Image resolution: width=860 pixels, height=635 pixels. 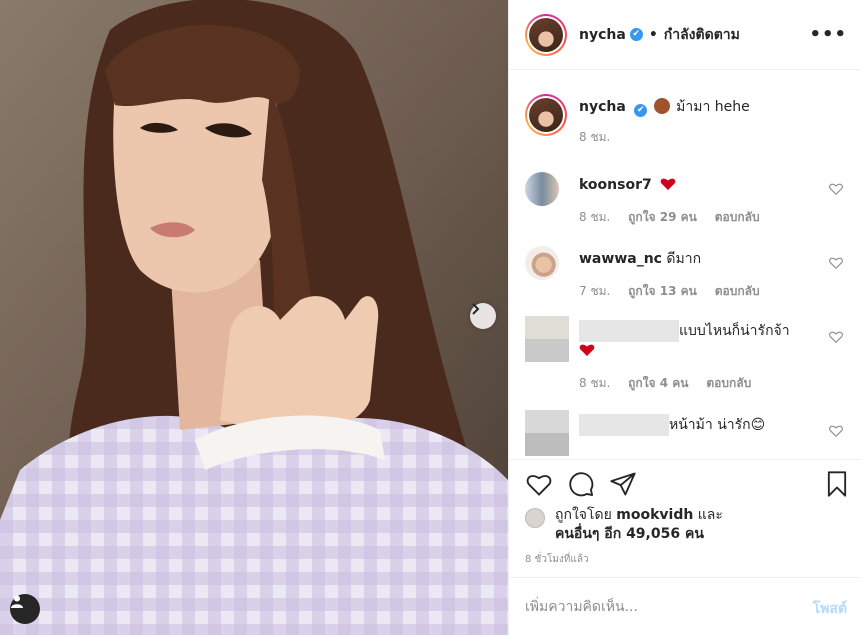 I want to click on like-heart-icon, so click(x=539, y=484).